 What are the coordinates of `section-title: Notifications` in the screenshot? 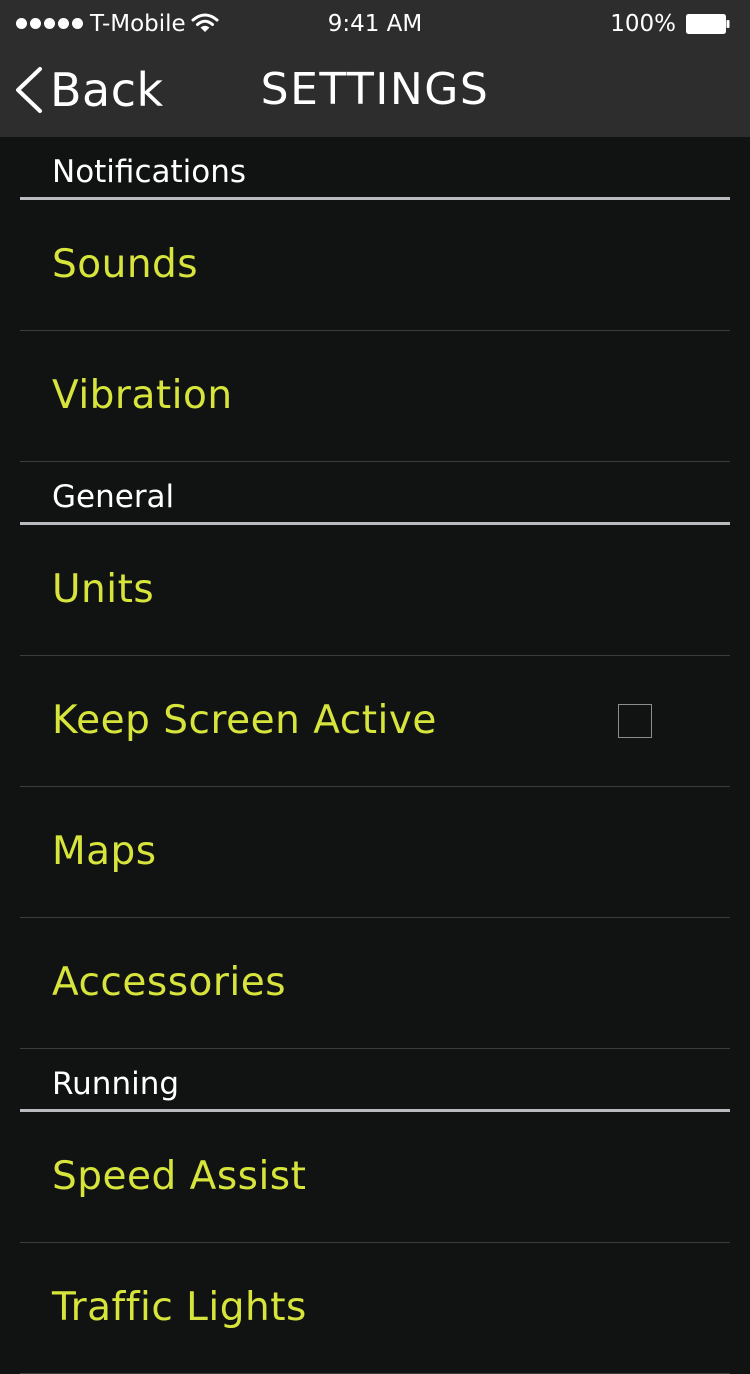 It's located at (149, 172).